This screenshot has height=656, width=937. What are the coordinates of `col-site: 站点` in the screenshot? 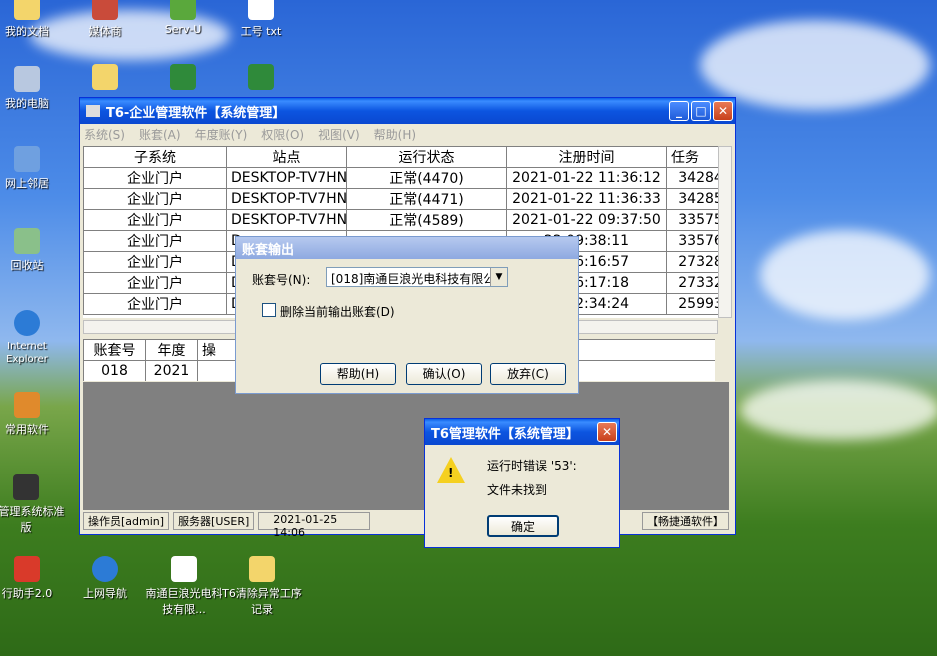 It's located at (286, 157).